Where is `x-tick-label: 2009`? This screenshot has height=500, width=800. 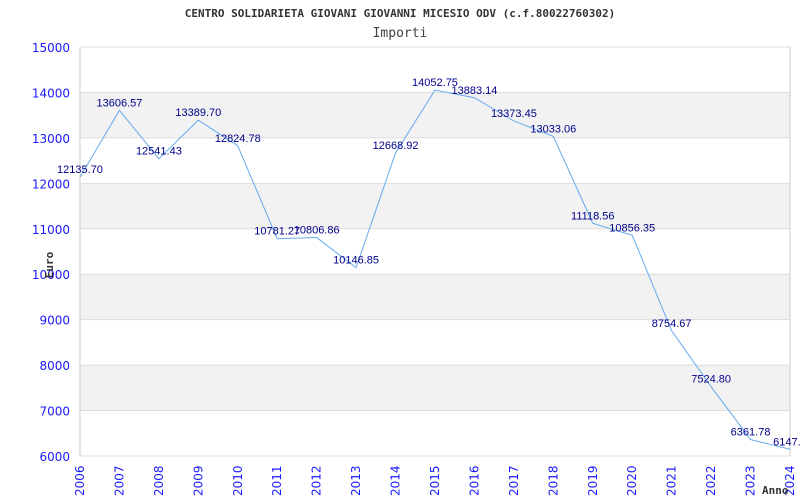
x-tick-label: 2009 is located at coordinates (198, 480).